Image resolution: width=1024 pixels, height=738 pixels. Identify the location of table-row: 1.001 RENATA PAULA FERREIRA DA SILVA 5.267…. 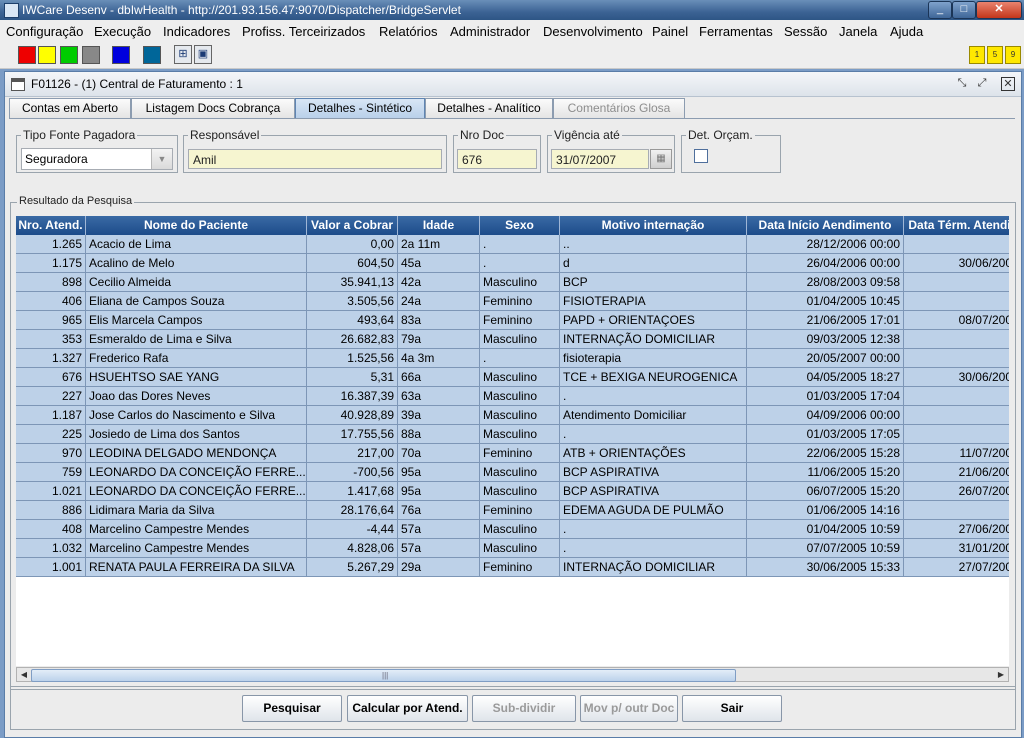
(512, 567).